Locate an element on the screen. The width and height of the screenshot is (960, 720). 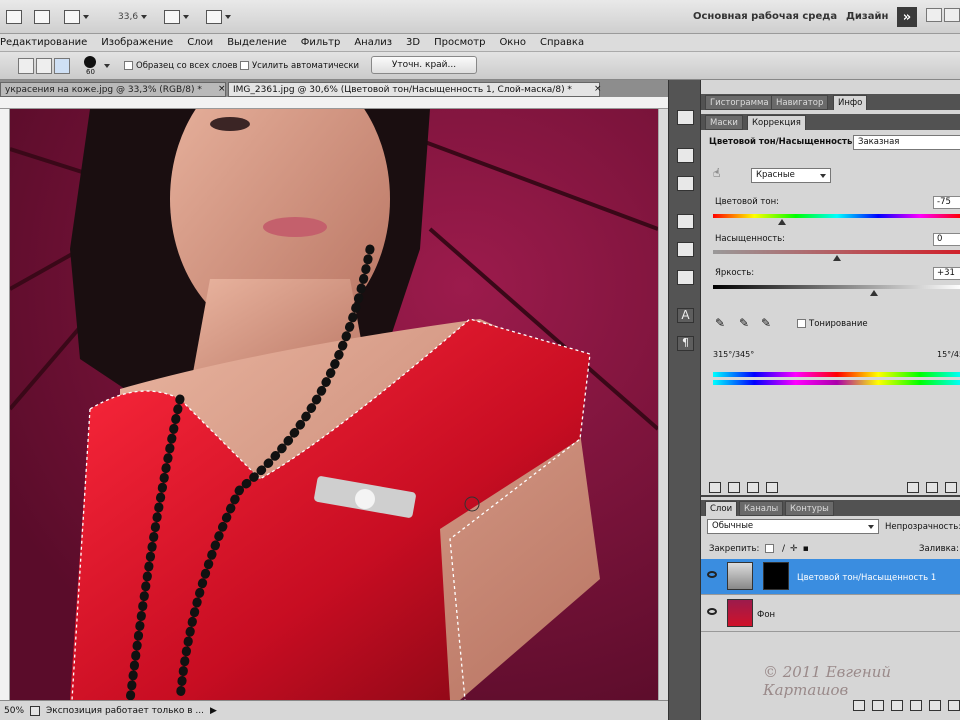
tab-layers: Слои is located at coordinates (721, 508).